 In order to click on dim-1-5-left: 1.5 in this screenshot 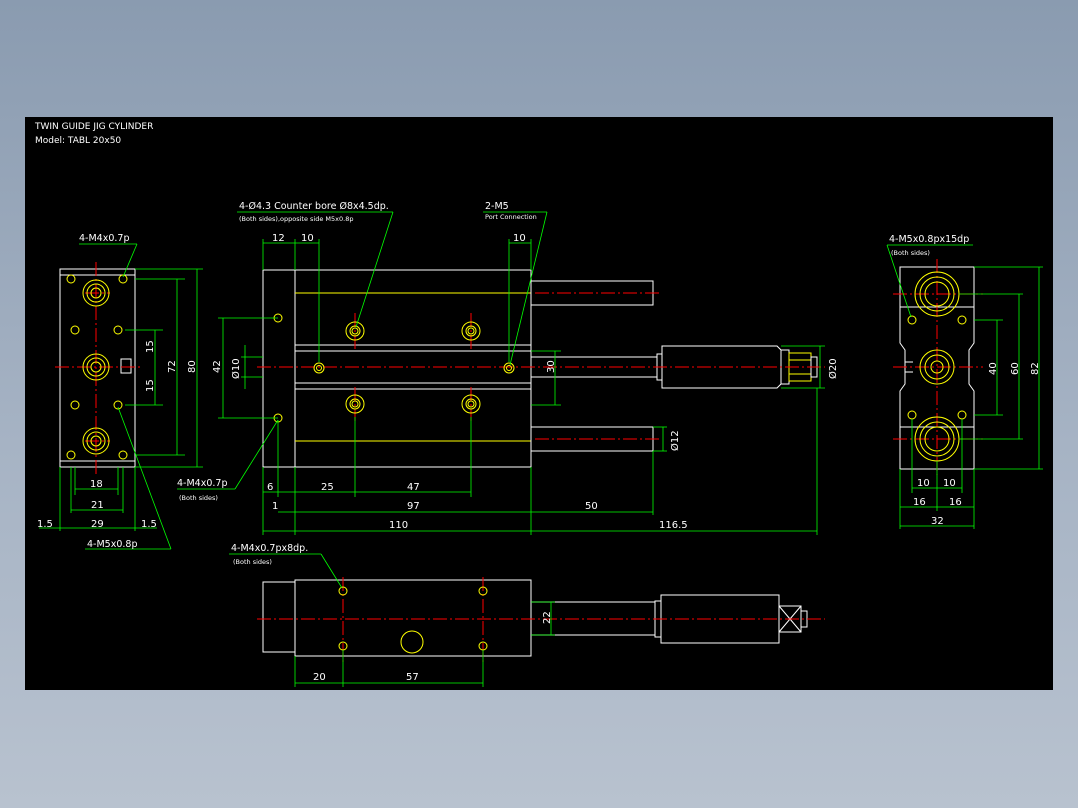, I will do `click(45, 524)`.